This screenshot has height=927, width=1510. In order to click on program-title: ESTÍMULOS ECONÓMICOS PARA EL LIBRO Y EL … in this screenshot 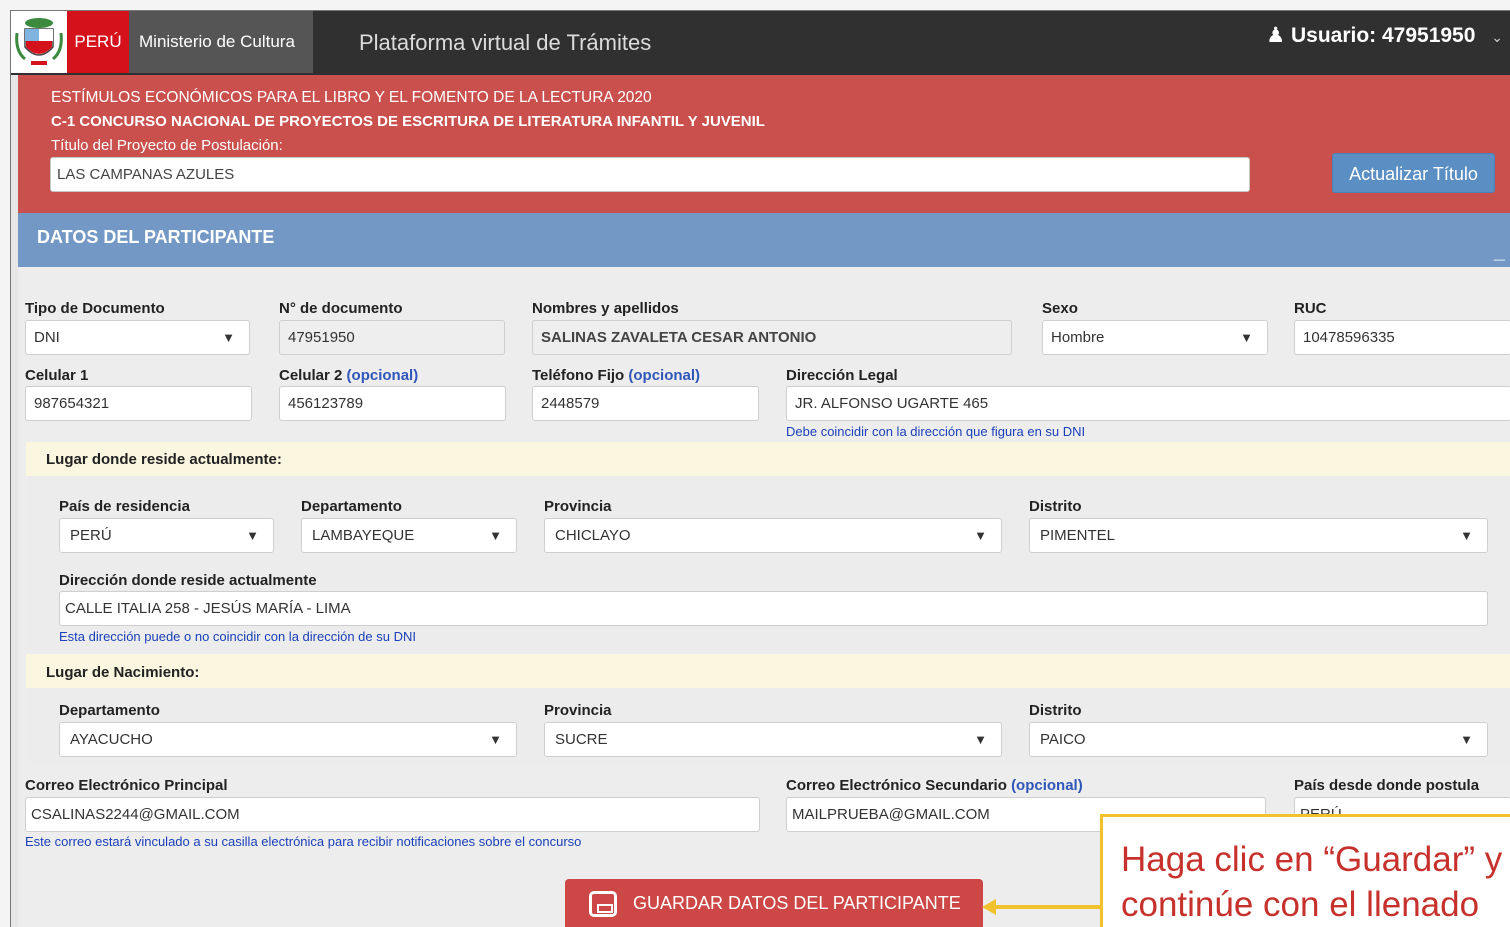, I will do `click(351, 97)`.